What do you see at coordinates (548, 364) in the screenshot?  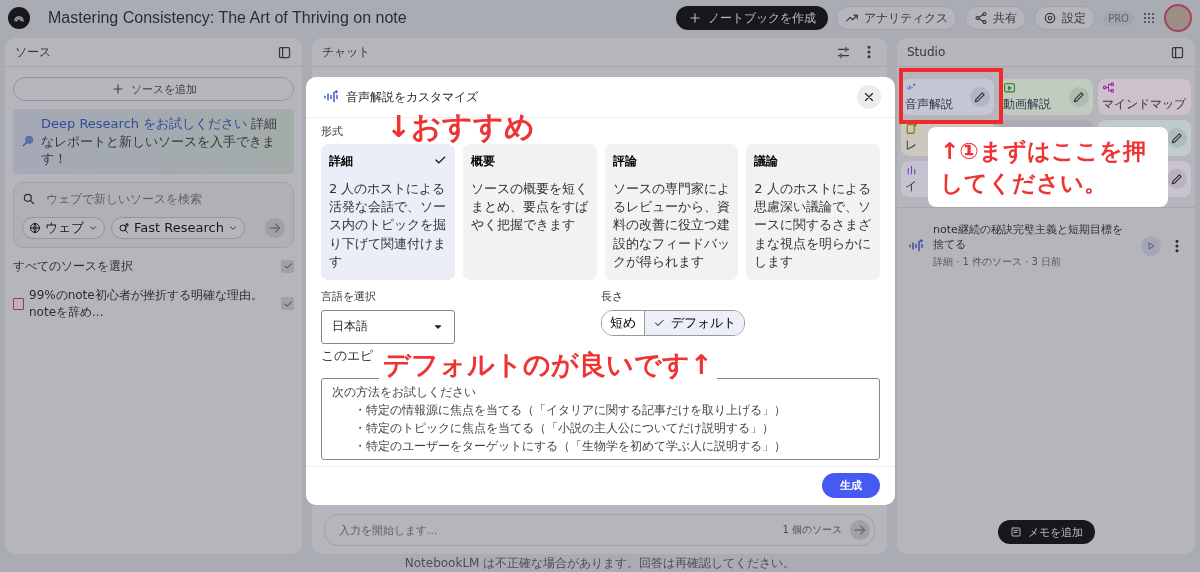 I see `annotation-text: デフォルトのが良いです↑` at bounding box center [548, 364].